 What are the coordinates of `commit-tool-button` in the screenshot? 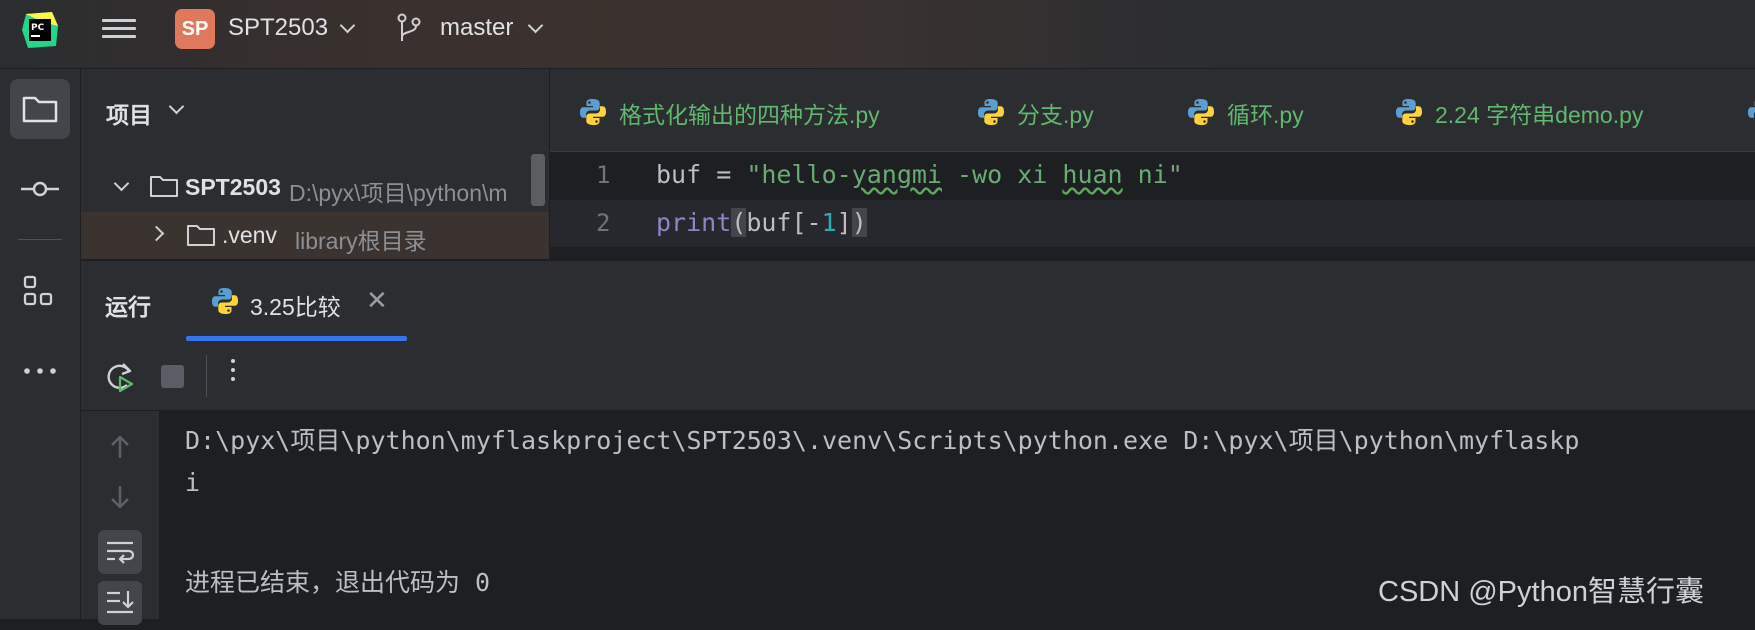 It's located at (40, 189).